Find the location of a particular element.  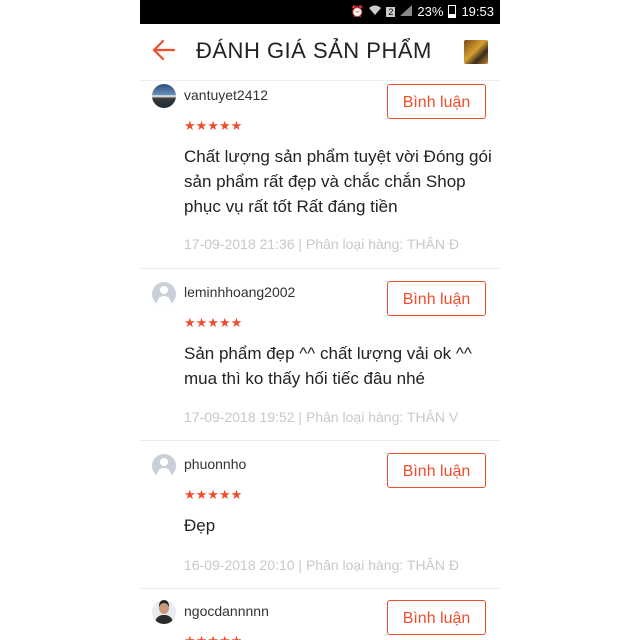

battery-percent: 23% is located at coordinates (430, 11).